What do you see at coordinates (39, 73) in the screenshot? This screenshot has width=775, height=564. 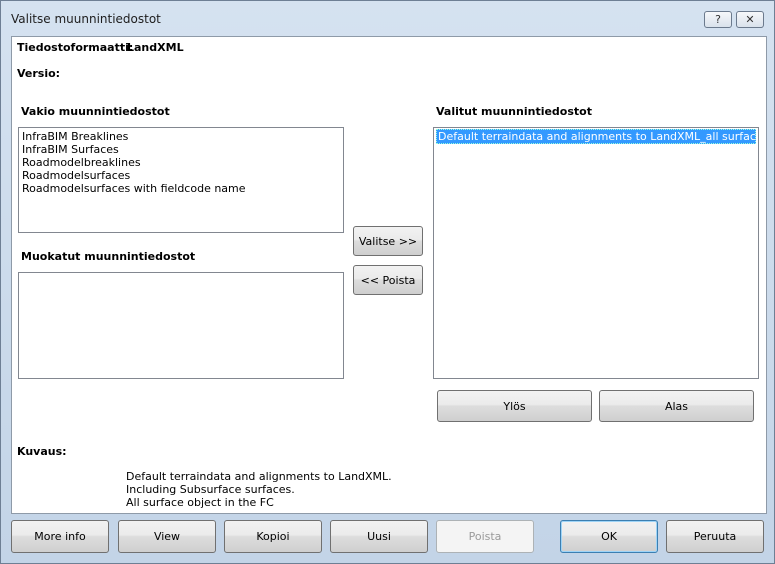 I see `version-label: Versio:` at bounding box center [39, 73].